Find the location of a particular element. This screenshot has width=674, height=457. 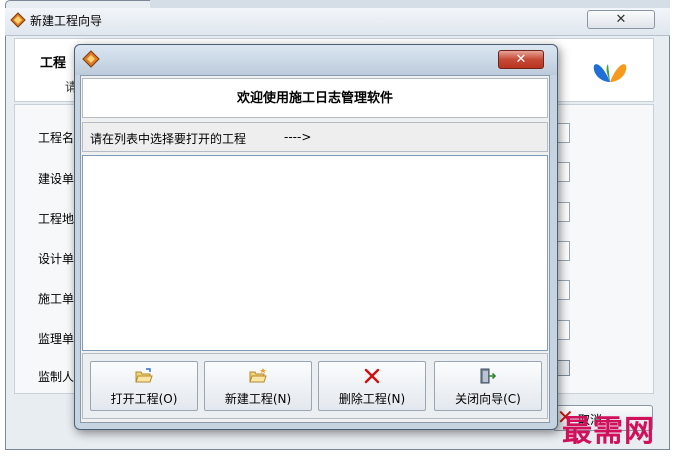

dialog-app-icon is located at coordinates (91, 59).